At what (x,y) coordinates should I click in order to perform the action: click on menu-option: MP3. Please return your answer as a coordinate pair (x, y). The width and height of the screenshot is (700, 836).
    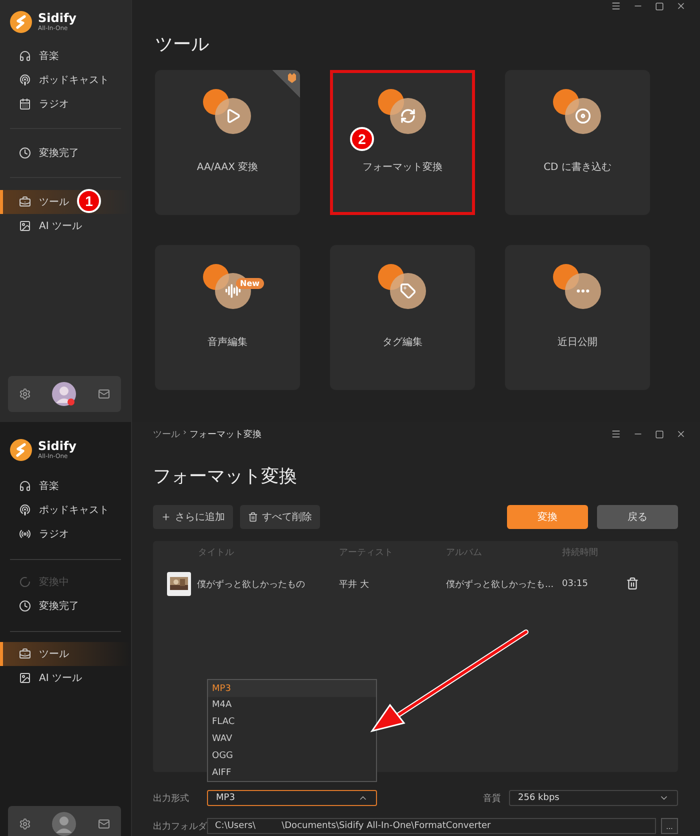
    Looking at the image, I should click on (292, 689).